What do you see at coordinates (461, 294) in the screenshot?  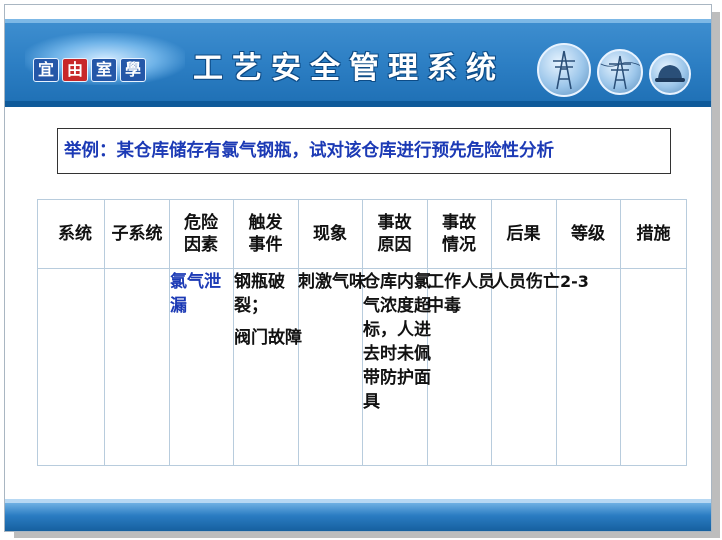 I see `cell-situation: 工作人员中毒` at bounding box center [461, 294].